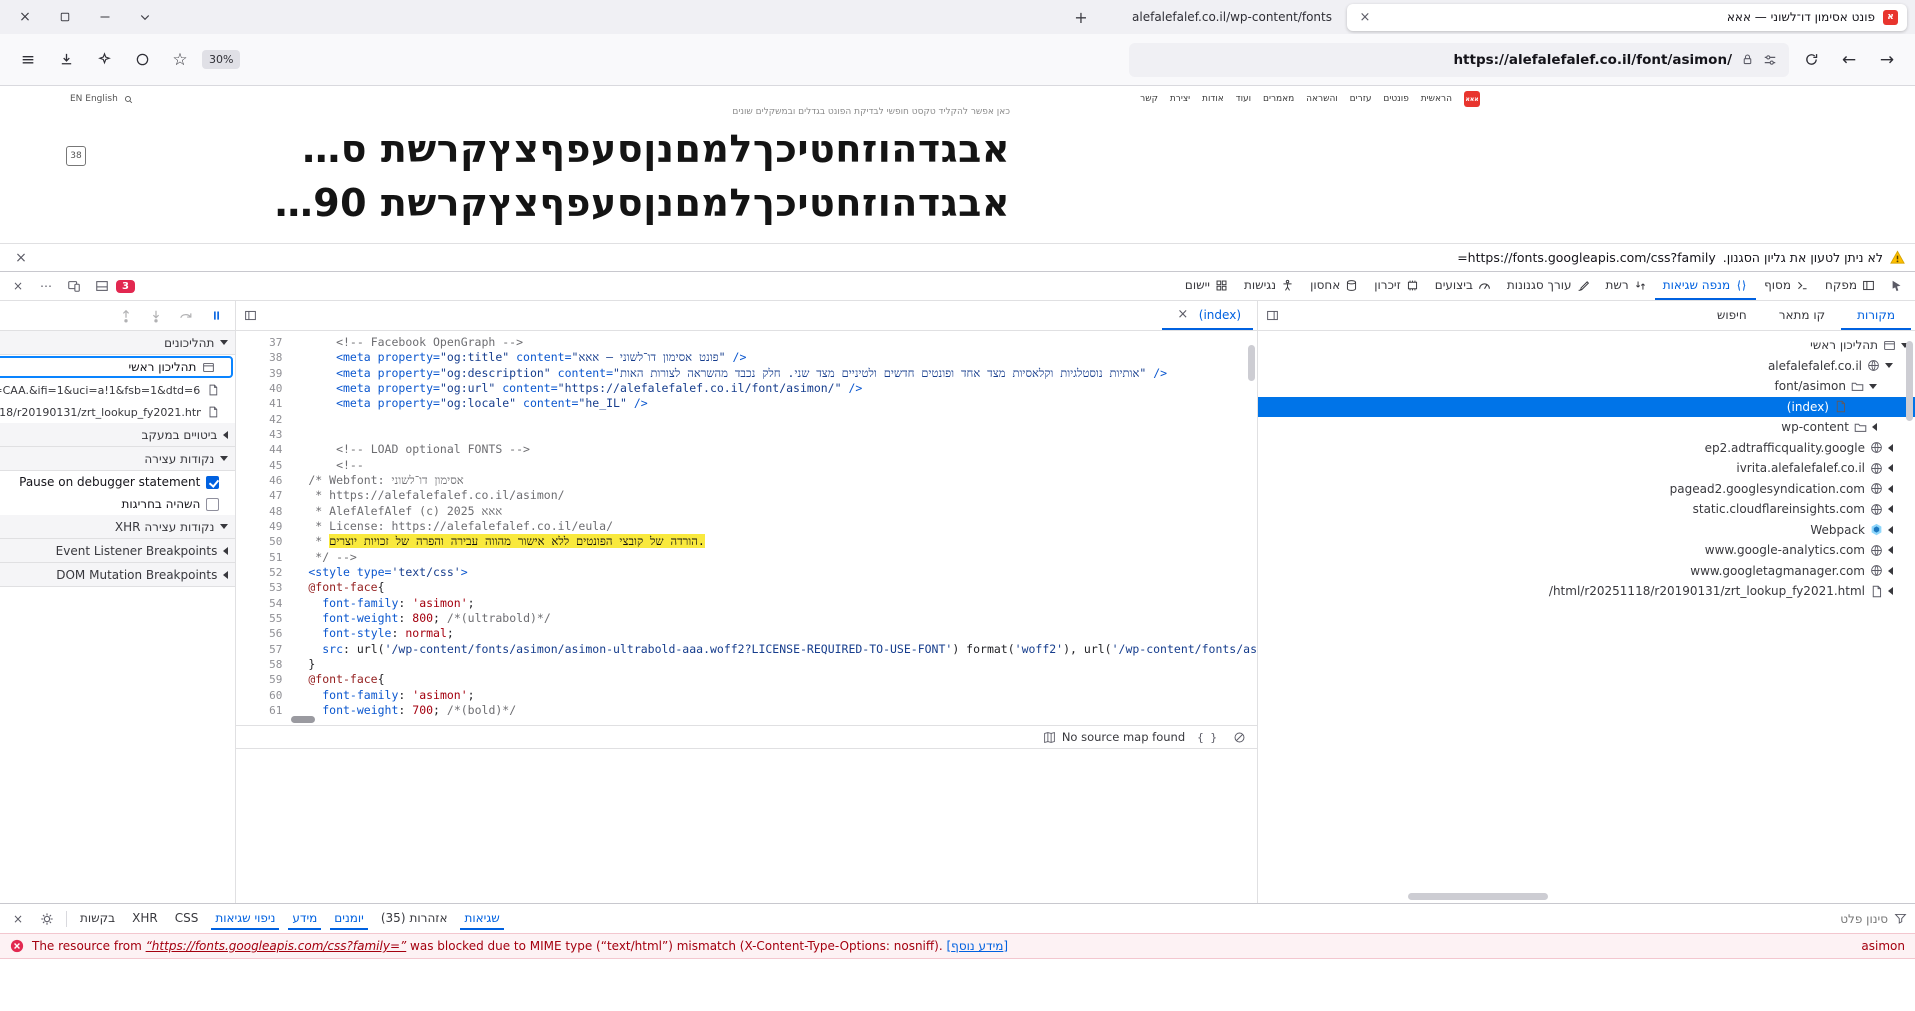 The height and width of the screenshot is (1011, 1915). Describe the element at coordinates (1586, 366) in the screenshot. I see `tree-item-domain: alefalefalef.co.il` at that location.